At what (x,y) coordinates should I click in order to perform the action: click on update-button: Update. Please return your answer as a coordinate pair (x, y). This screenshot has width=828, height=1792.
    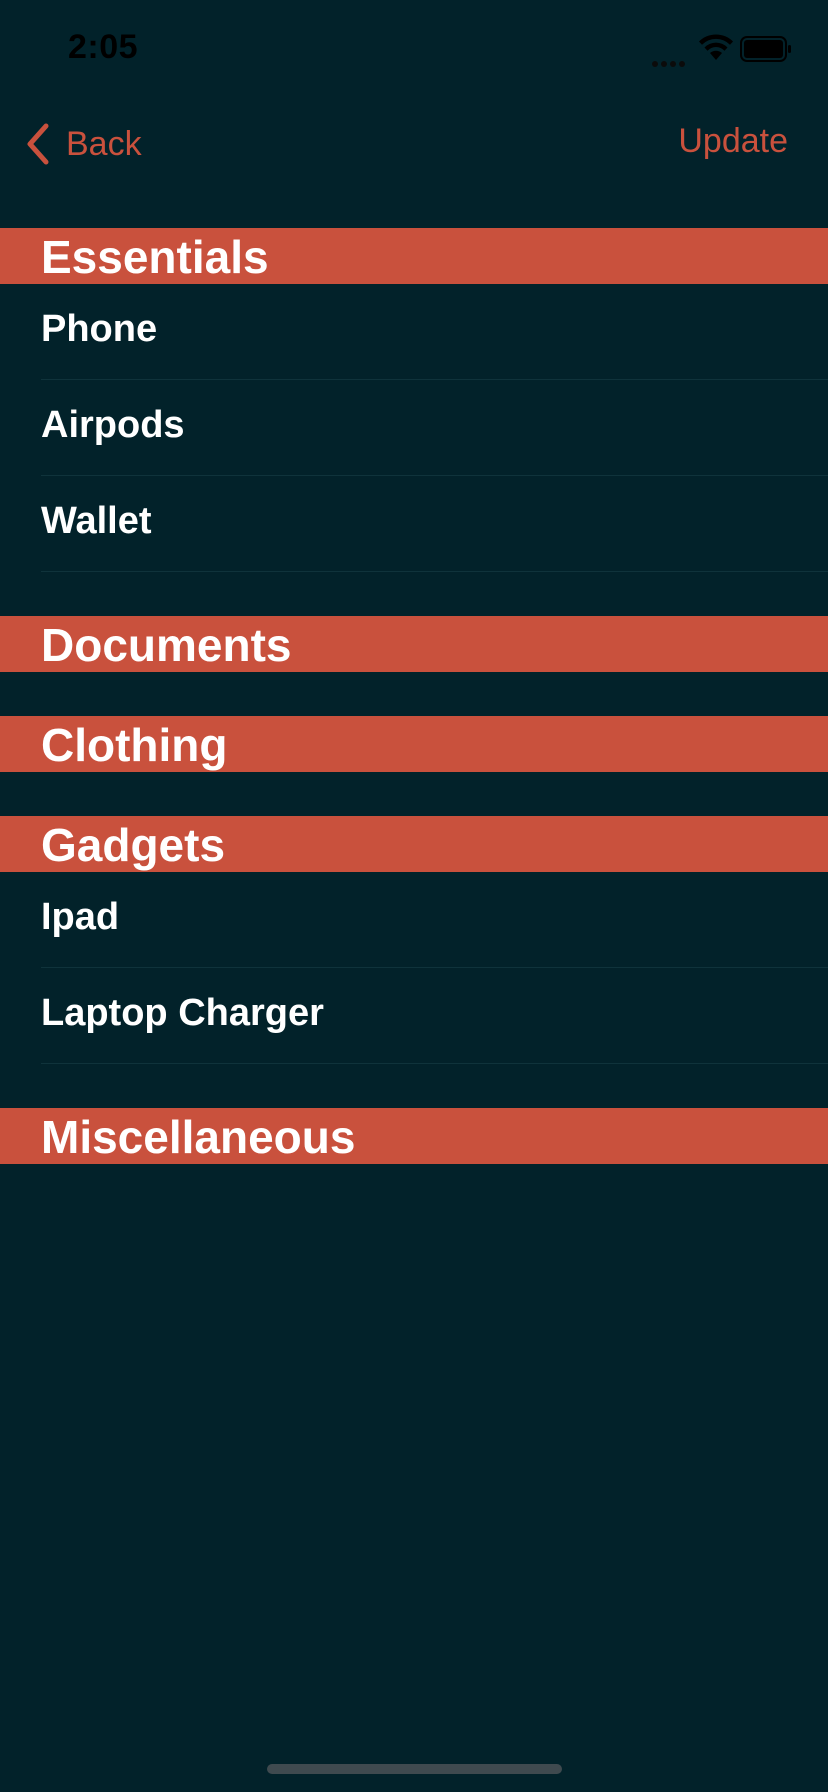
    Looking at the image, I should click on (733, 141).